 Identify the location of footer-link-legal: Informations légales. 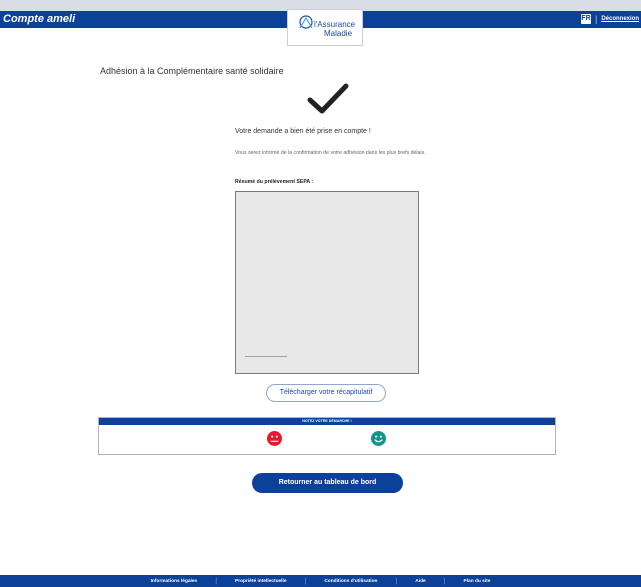
(174, 581).